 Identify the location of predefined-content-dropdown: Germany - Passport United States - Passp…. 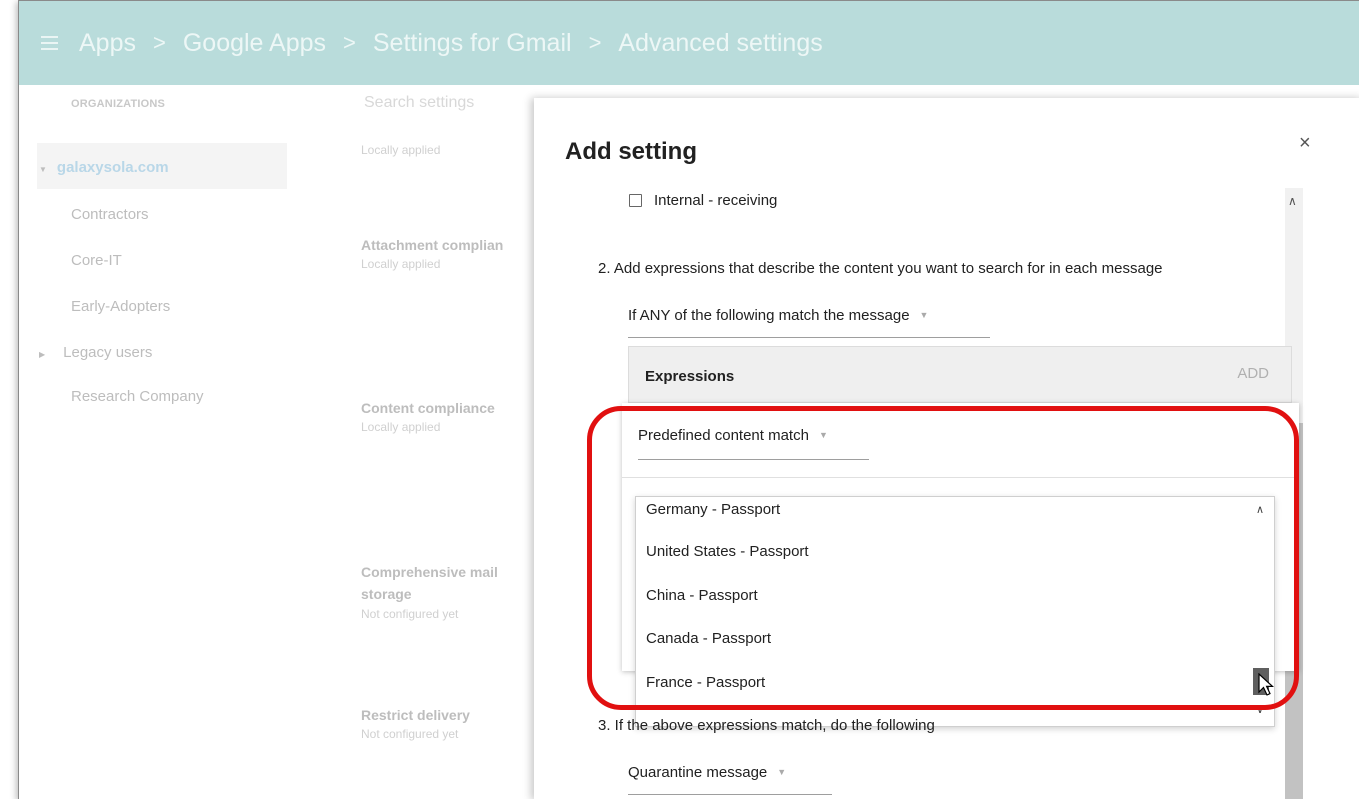
(955, 611).